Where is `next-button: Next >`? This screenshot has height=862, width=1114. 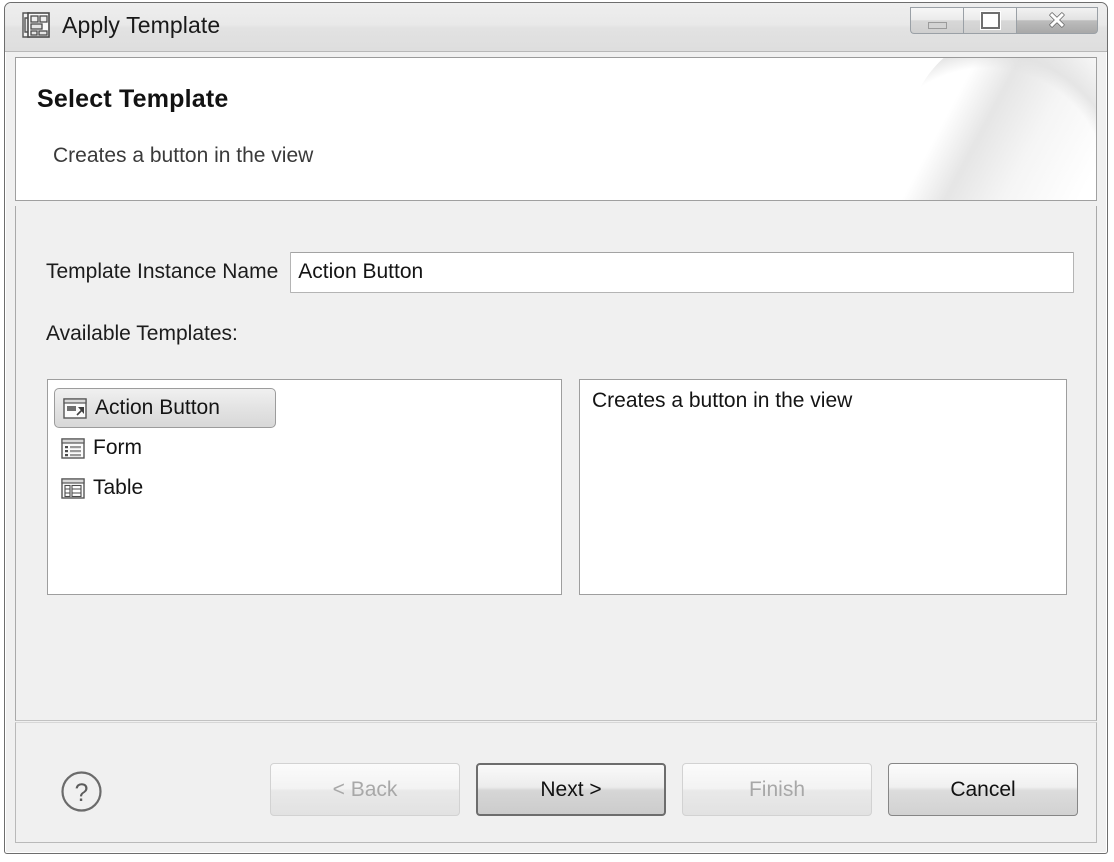 next-button: Next > is located at coordinates (571, 789).